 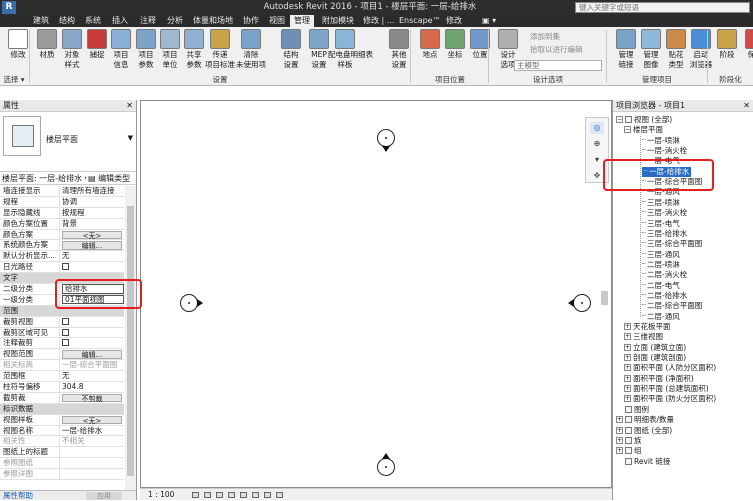 I want to click on tree-item: − 视图 (全部), so click(x=644, y=120).